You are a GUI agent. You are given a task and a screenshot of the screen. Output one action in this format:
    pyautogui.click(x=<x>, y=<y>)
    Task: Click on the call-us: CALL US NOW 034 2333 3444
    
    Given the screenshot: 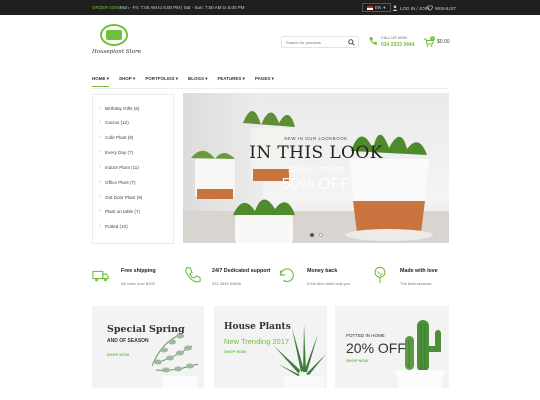 What is the action you would take?
    pyautogui.click(x=395, y=42)
    